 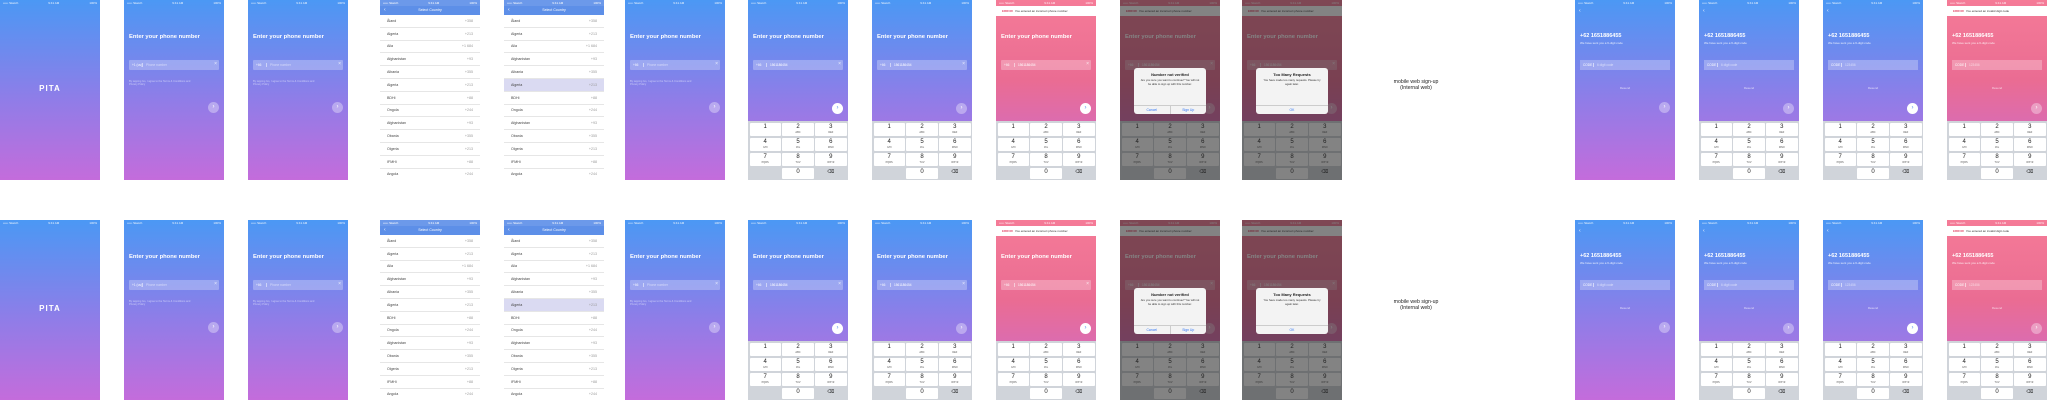 What do you see at coordinates (174, 65) in the screenshot?
I see `phone-input-group: +1 (us) Phone number ×` at bounding box center [174, 65].